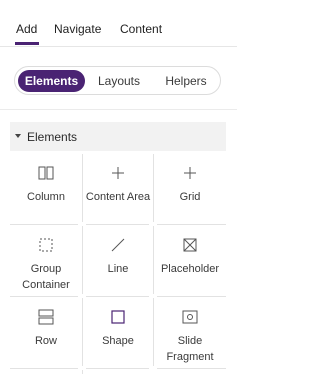  I want to click on segment-layouts: Layouts, so click(119, 81).